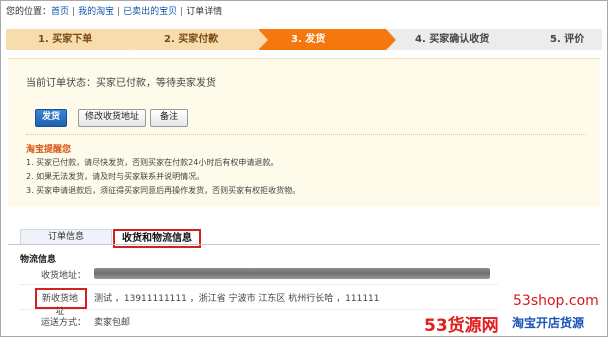  Describe the element at coordinates (115, 176) in the screenshot. I see `reminder-line: 2. 如果无法发货，请及时与买家联系并说明情况。` at that location.